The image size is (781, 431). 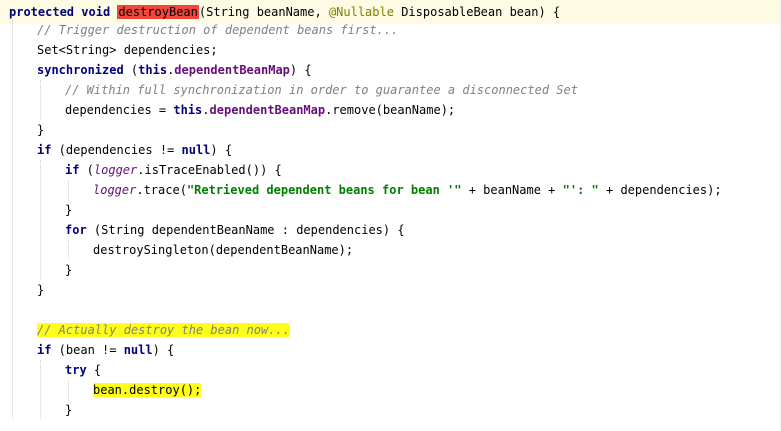 I want to click on code-token: dependencies =, so click(x=119, y=110).